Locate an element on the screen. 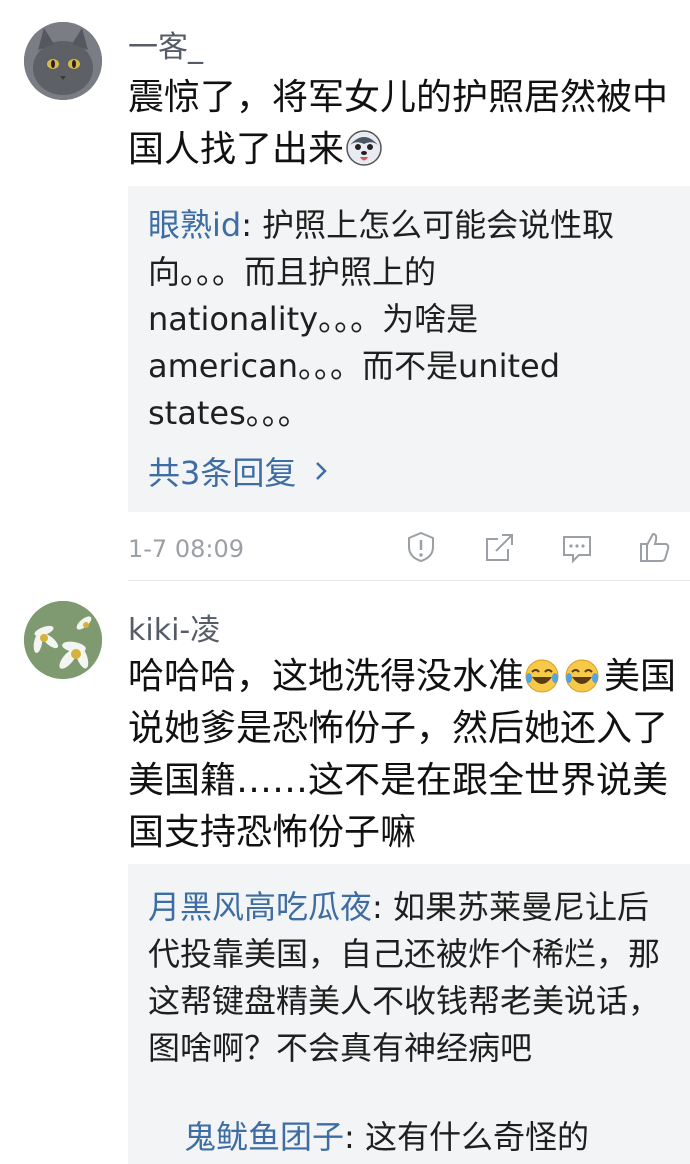  comment-text: 震惊了，将军女儿的护照居然被中国人找了出来 is located at coordinates (409, 124).